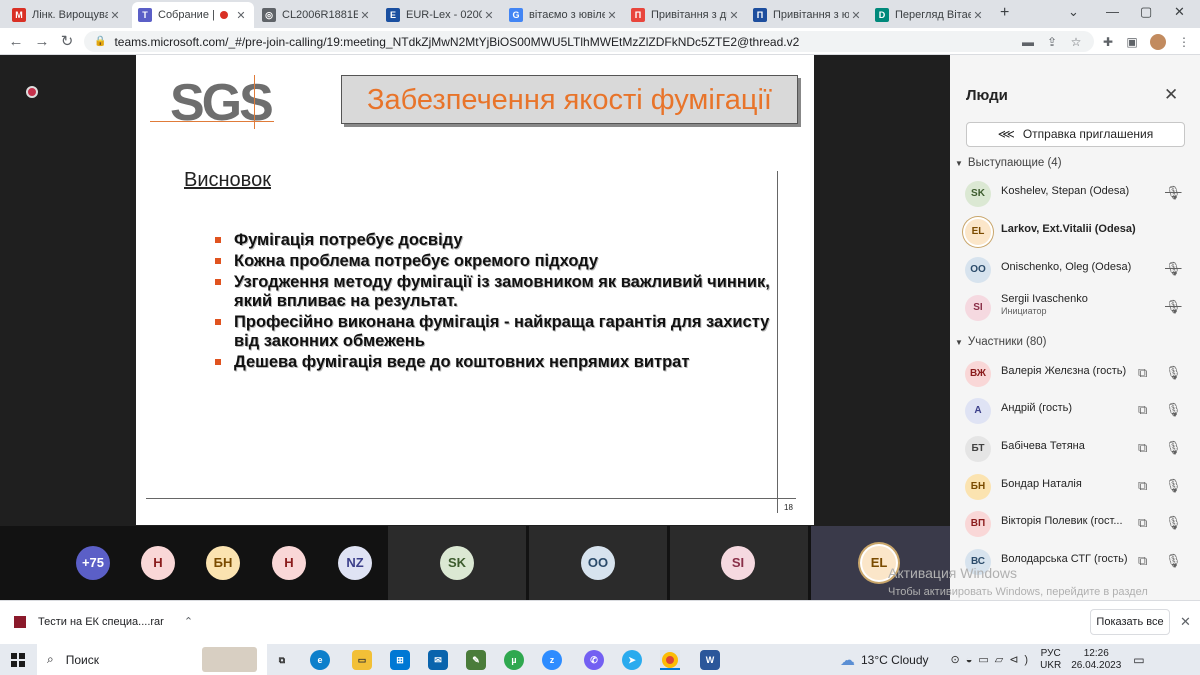  What do you see at coordinates (1112, 11) in the screenshot?
I see `minimize-icon: —` at bounding box center [1112, 11].